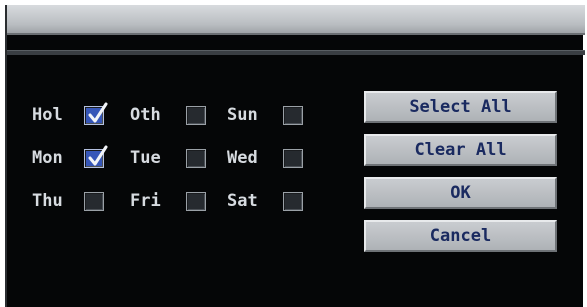  What do you see at coordinates (242, 115) in the screenshot?
I see `day-label-sun: Sun` at bounding box center [242, 115].